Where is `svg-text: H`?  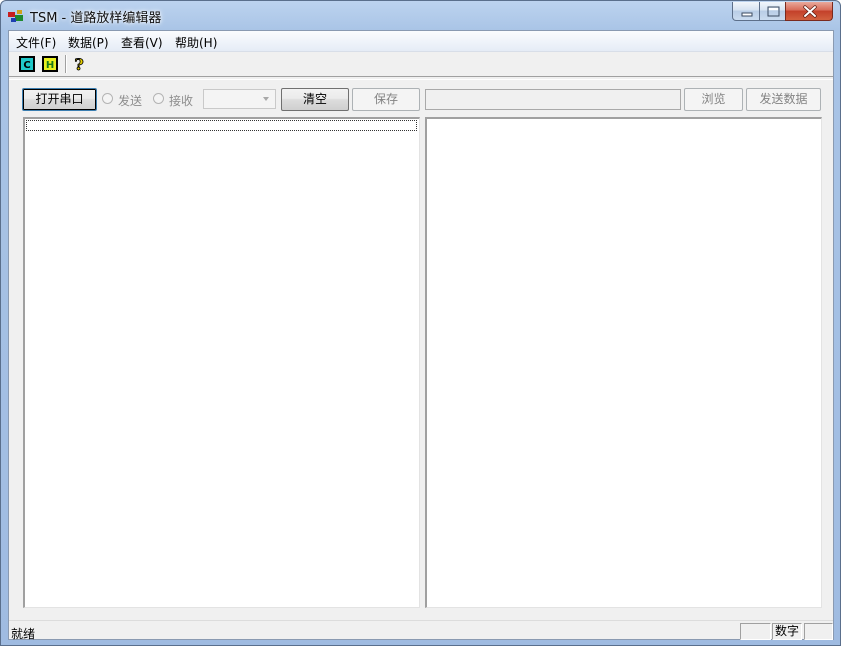 svg-text: H is located at coordinates (50, 65).